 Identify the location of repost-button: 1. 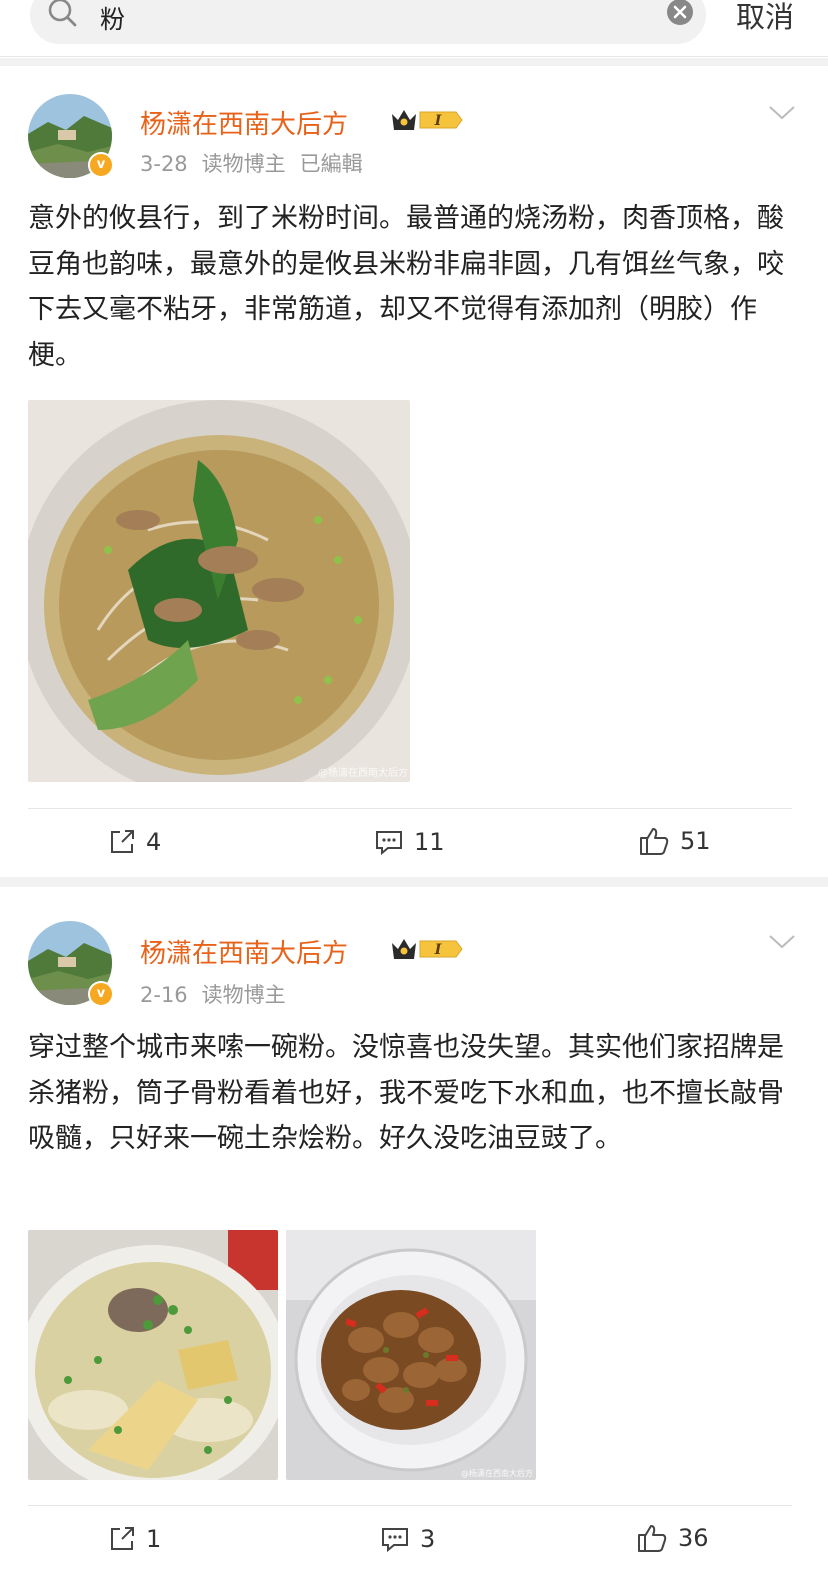
(134, 1539).